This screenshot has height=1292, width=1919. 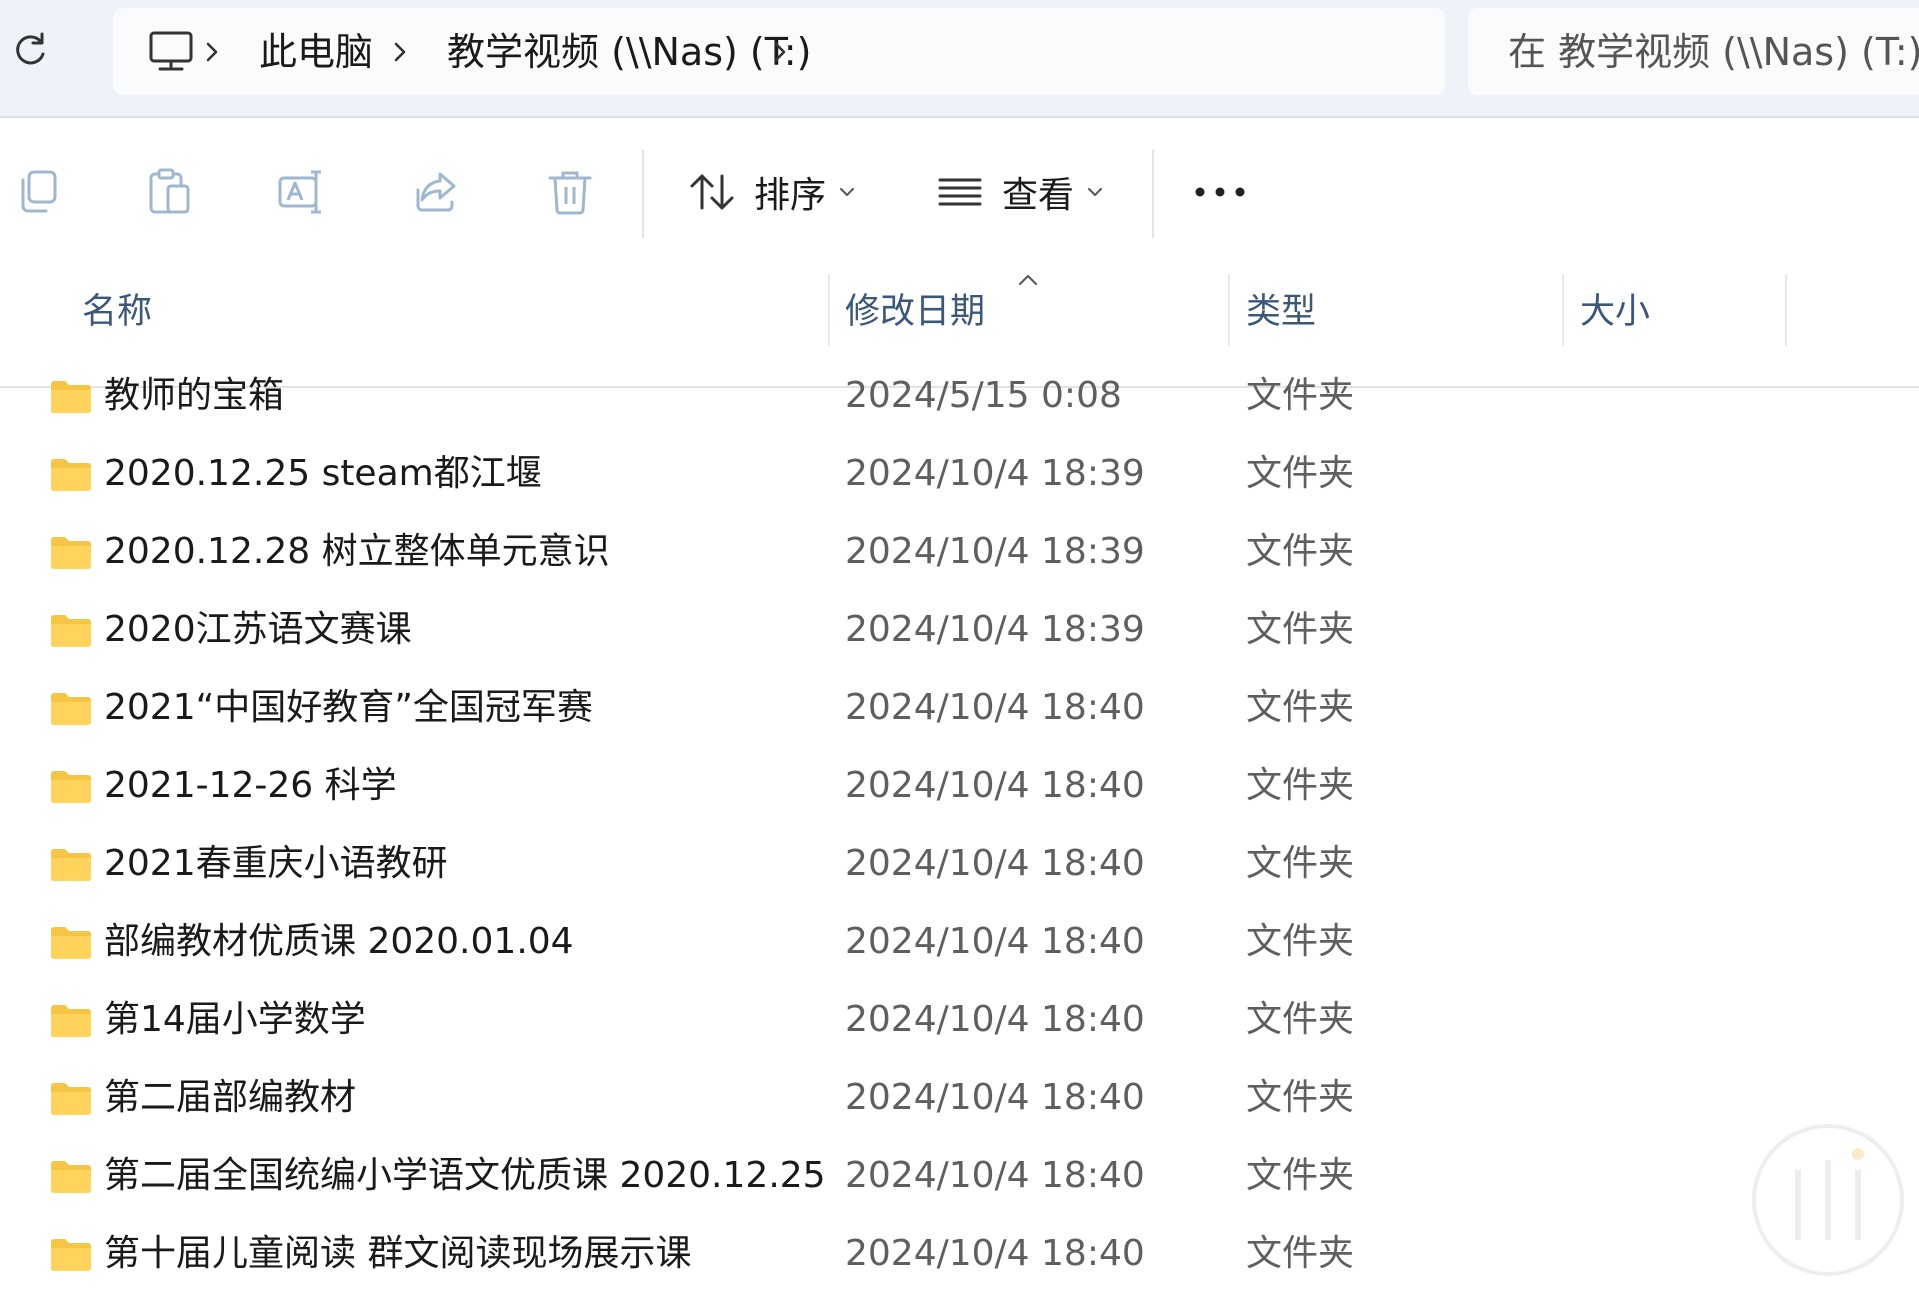 I want to click on sort-ascending-icon, so click(x=1028, y=280).